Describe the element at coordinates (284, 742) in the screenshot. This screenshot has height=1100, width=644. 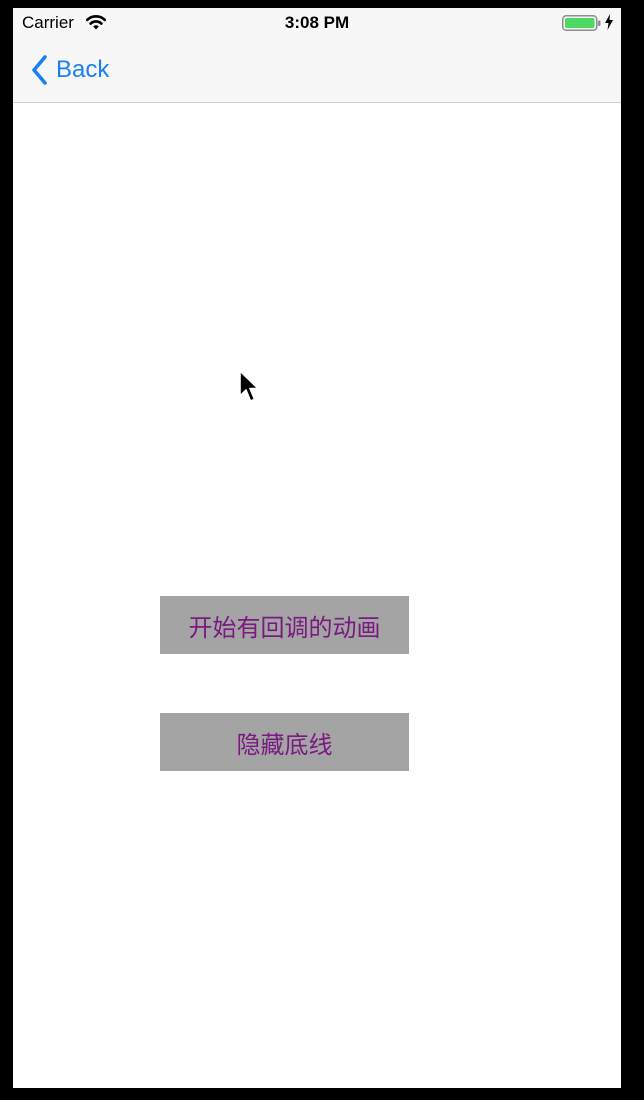
I see `hide-bottom-line-button: 隐藏底线` at that location.